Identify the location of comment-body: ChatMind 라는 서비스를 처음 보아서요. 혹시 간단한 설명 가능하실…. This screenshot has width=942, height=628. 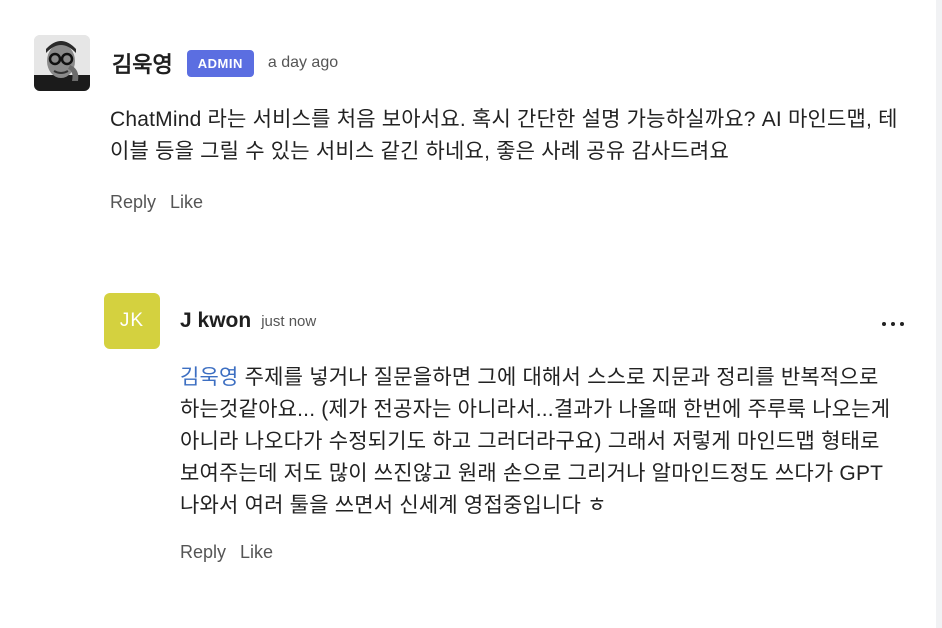
(504, 135).